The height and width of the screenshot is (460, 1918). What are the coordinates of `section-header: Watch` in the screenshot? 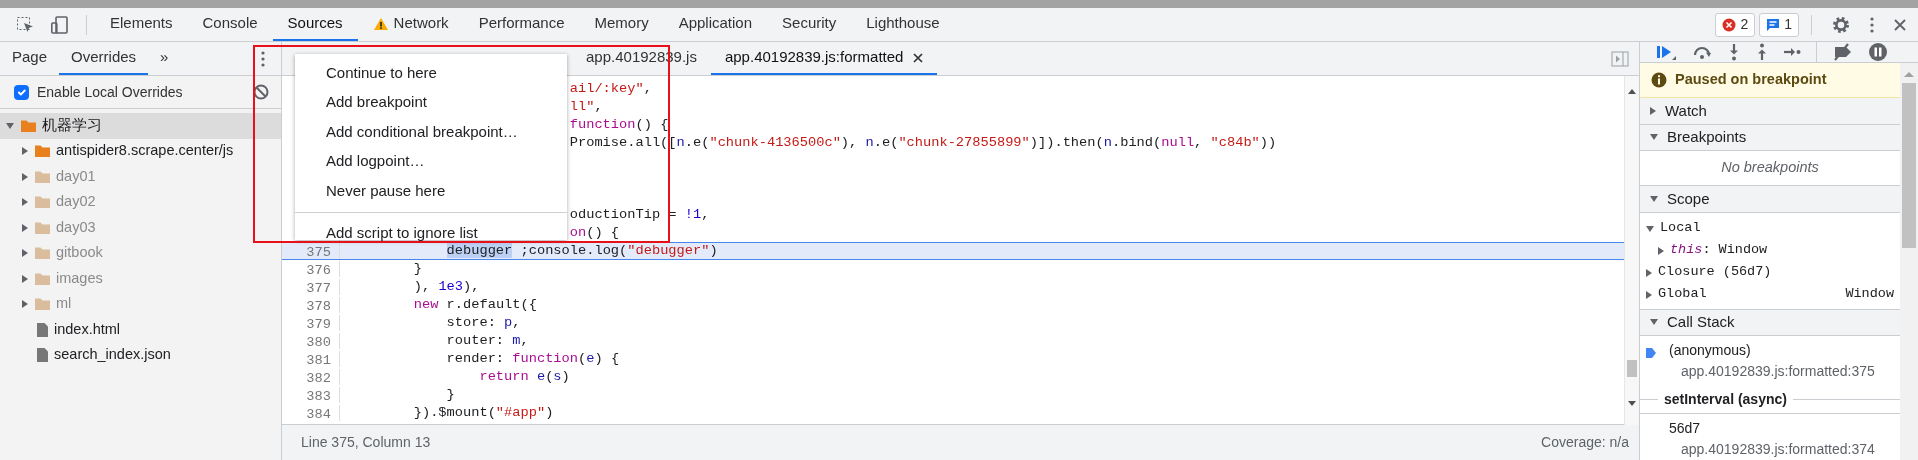 It's located at (1770, 111).